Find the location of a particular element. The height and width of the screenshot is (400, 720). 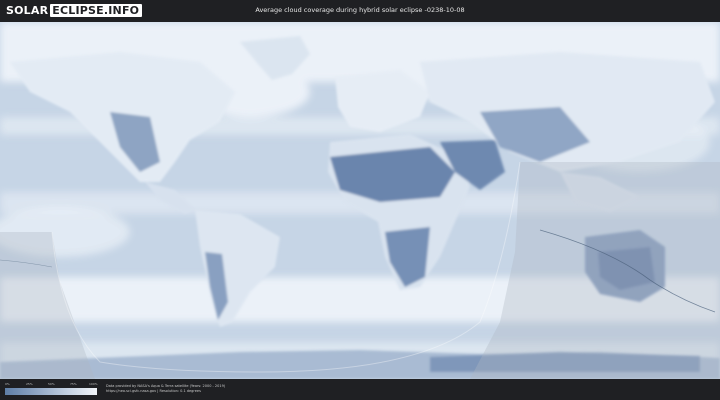

cloud-legend: 0% 25% 50% 75% 100% is located at coordinates (51, 390).